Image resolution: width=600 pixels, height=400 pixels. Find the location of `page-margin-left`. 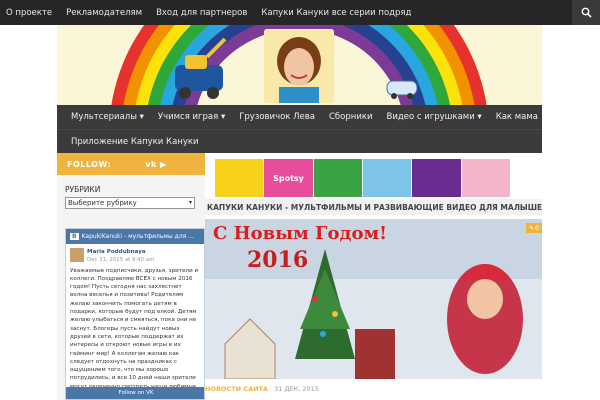

page-margin-left is located at coordinates (28, 212).